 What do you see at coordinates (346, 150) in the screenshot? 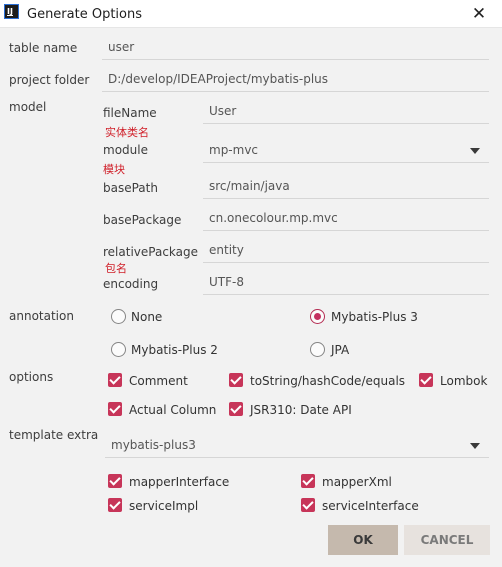
I see `module-select: mp-mvc` at bounding box center [346, 150].